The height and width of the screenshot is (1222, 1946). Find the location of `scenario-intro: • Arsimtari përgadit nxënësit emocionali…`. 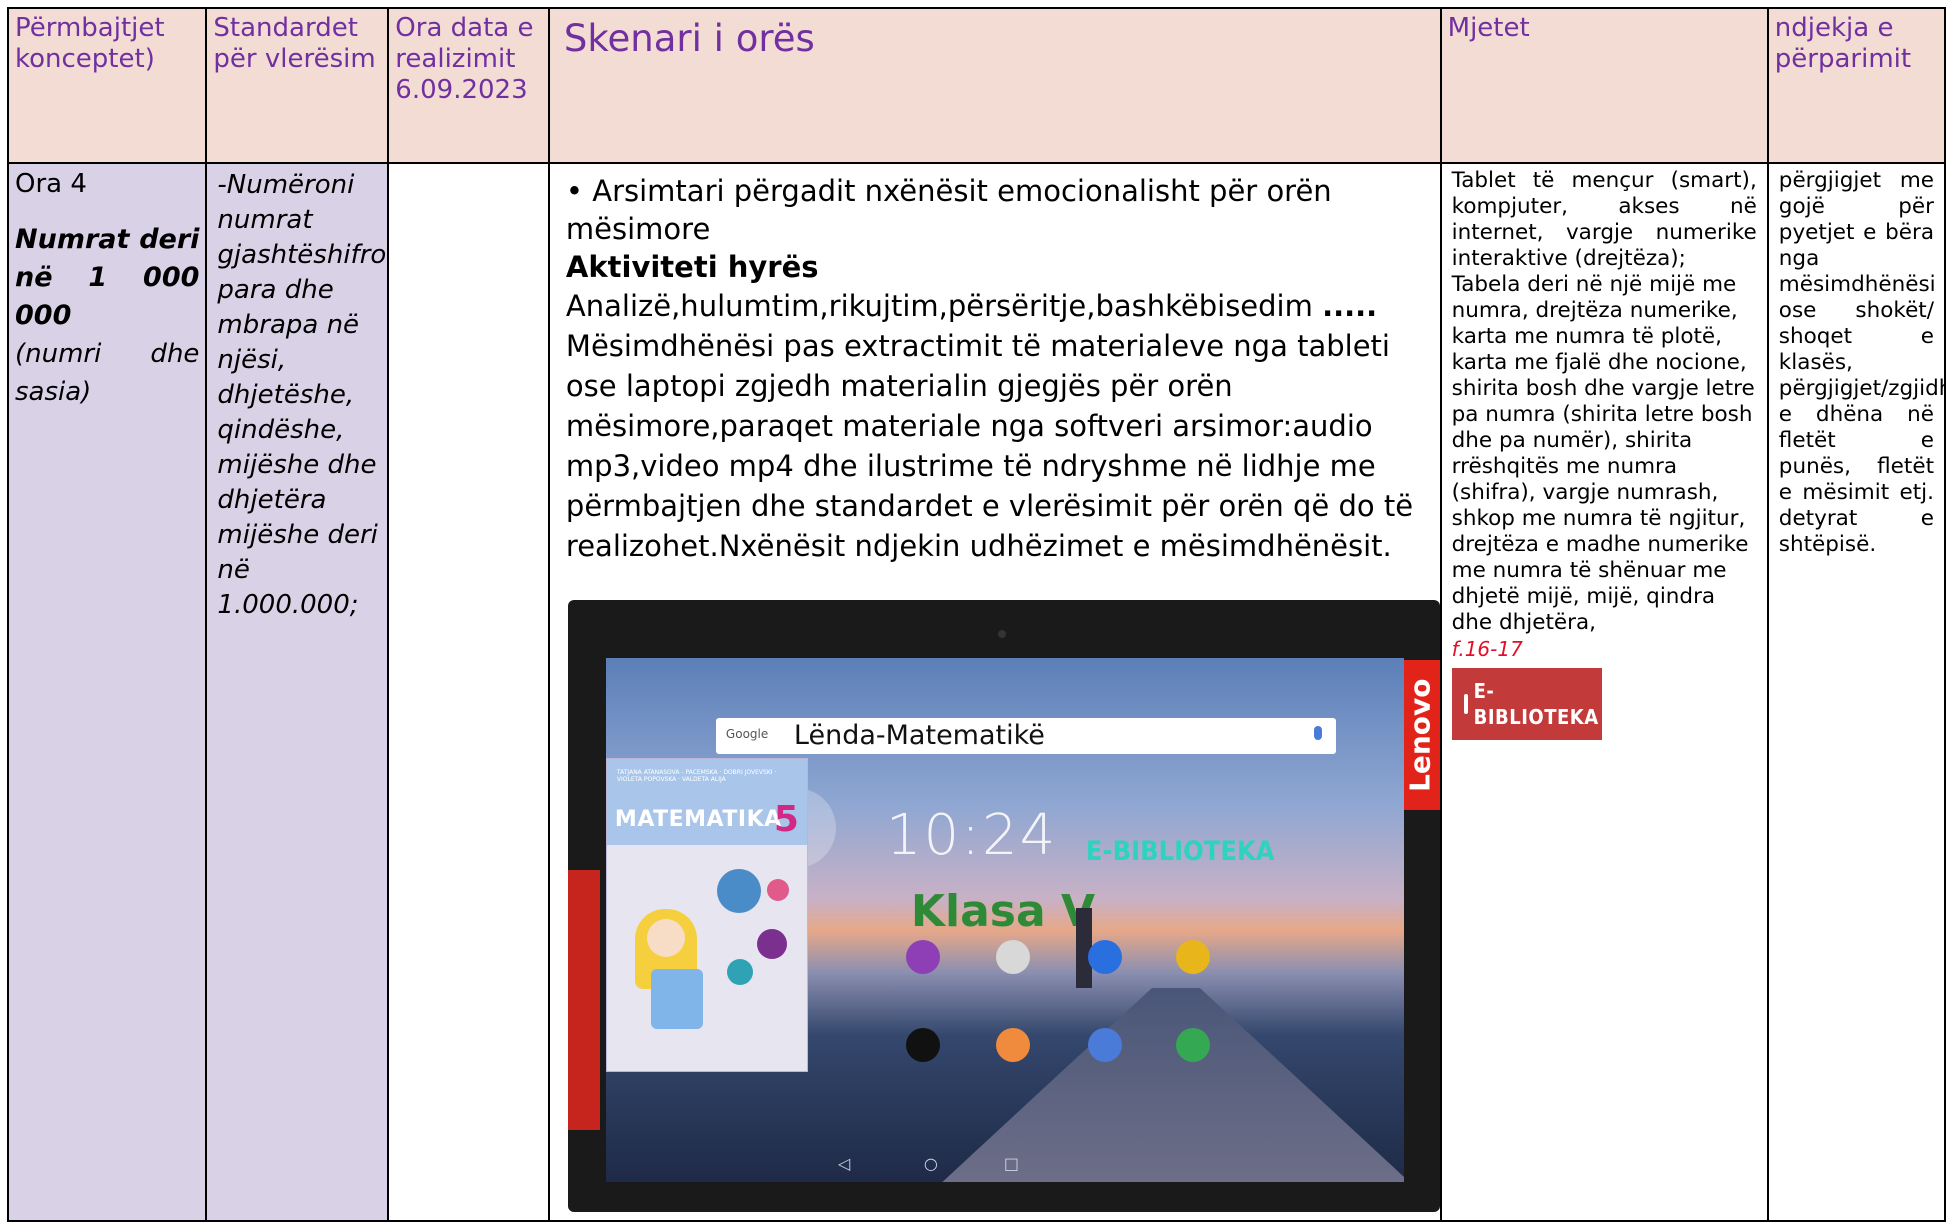

scenario-intro: • Arsimtari përgadit nxënësit emocionali… is located at coordinates (948, 210).